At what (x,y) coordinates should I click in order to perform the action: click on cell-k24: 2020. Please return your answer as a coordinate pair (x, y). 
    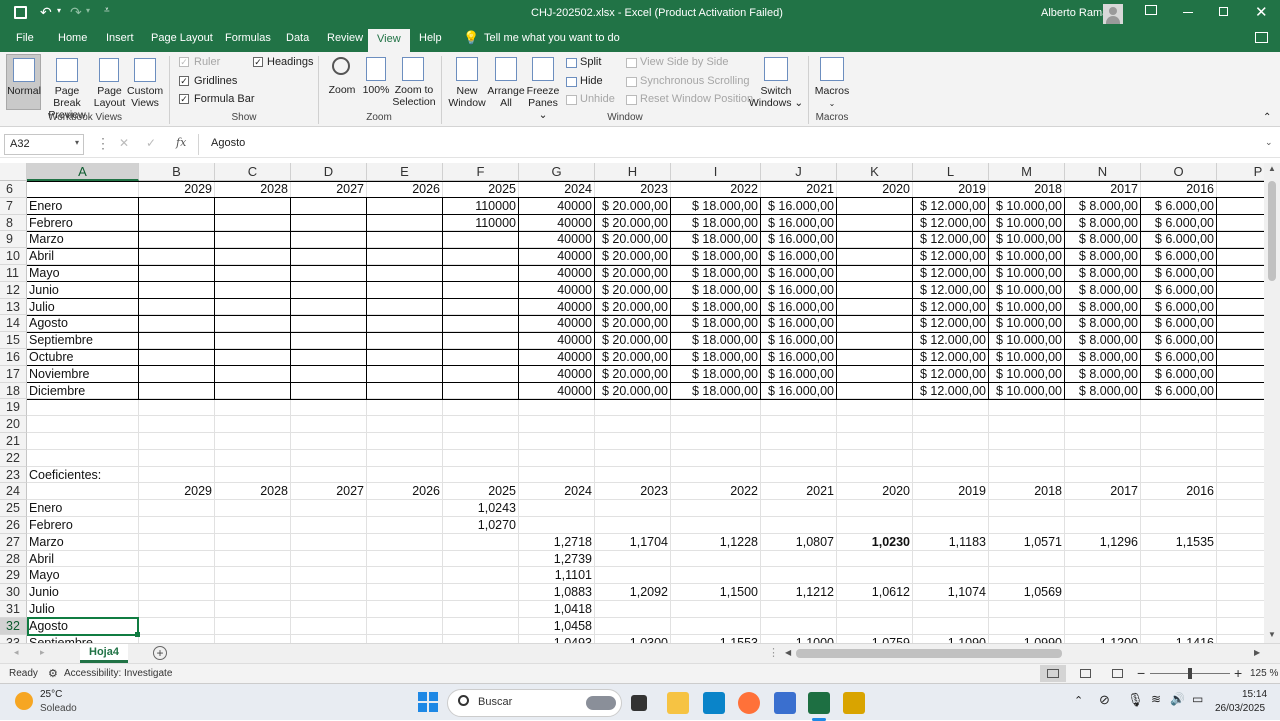
    Looking at the image, I should click on (875, 491).